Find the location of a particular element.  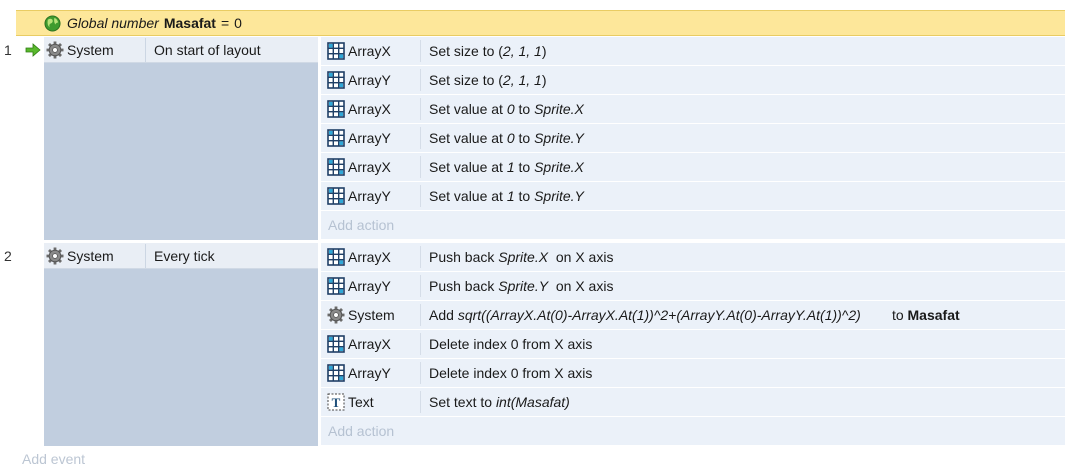

event-number: 2 is located at coordinates (8, 256).